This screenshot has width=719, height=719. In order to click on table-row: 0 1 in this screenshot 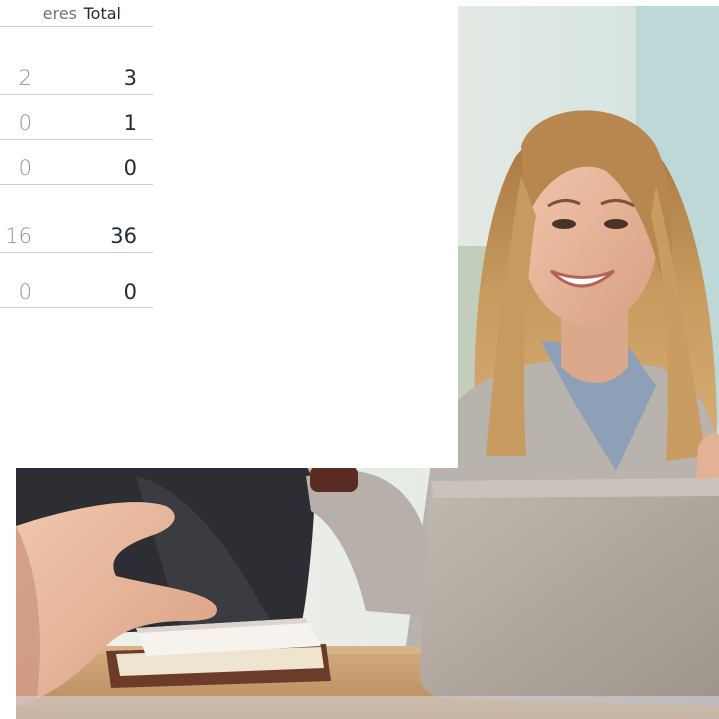, I will do `click(76, 117)`.